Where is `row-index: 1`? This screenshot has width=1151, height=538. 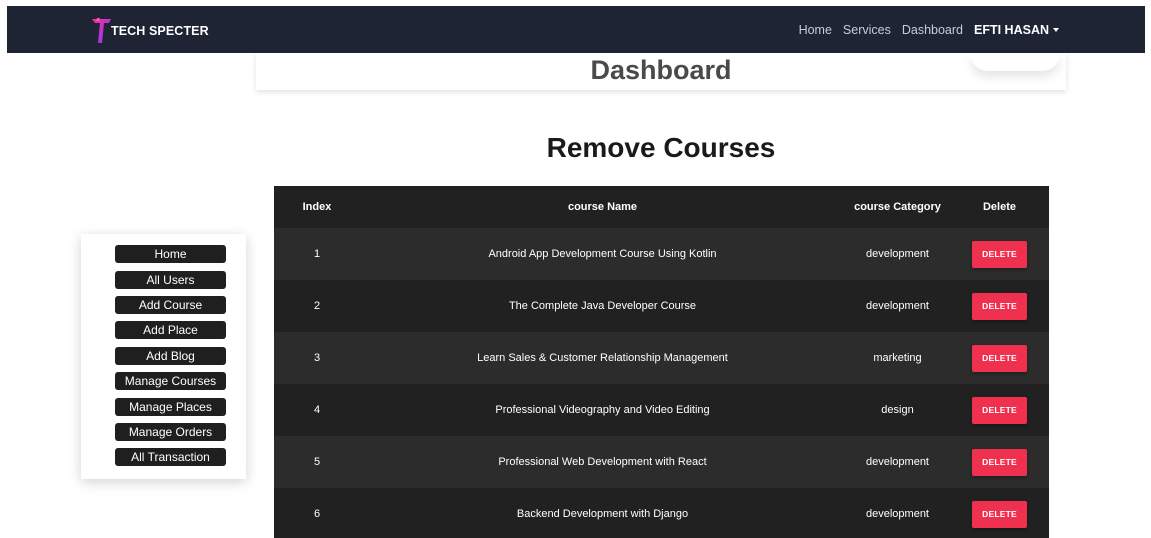 row-index: 1 is located at coordinates (317, 254).